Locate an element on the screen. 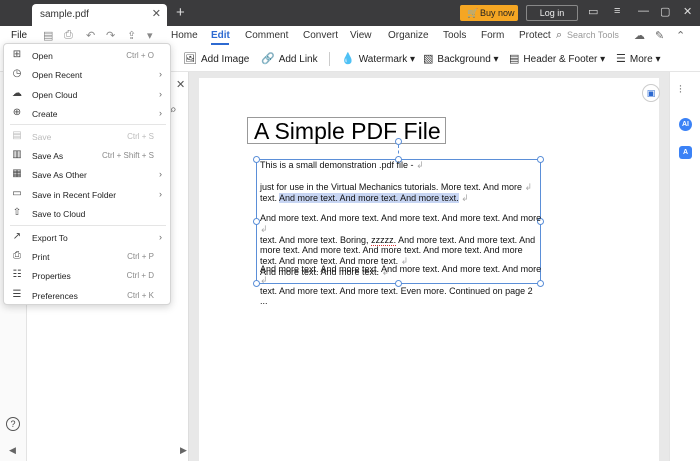 This screenshot has width=700, height=461. menu-convert: Convert is located at coordinates (320, 35).